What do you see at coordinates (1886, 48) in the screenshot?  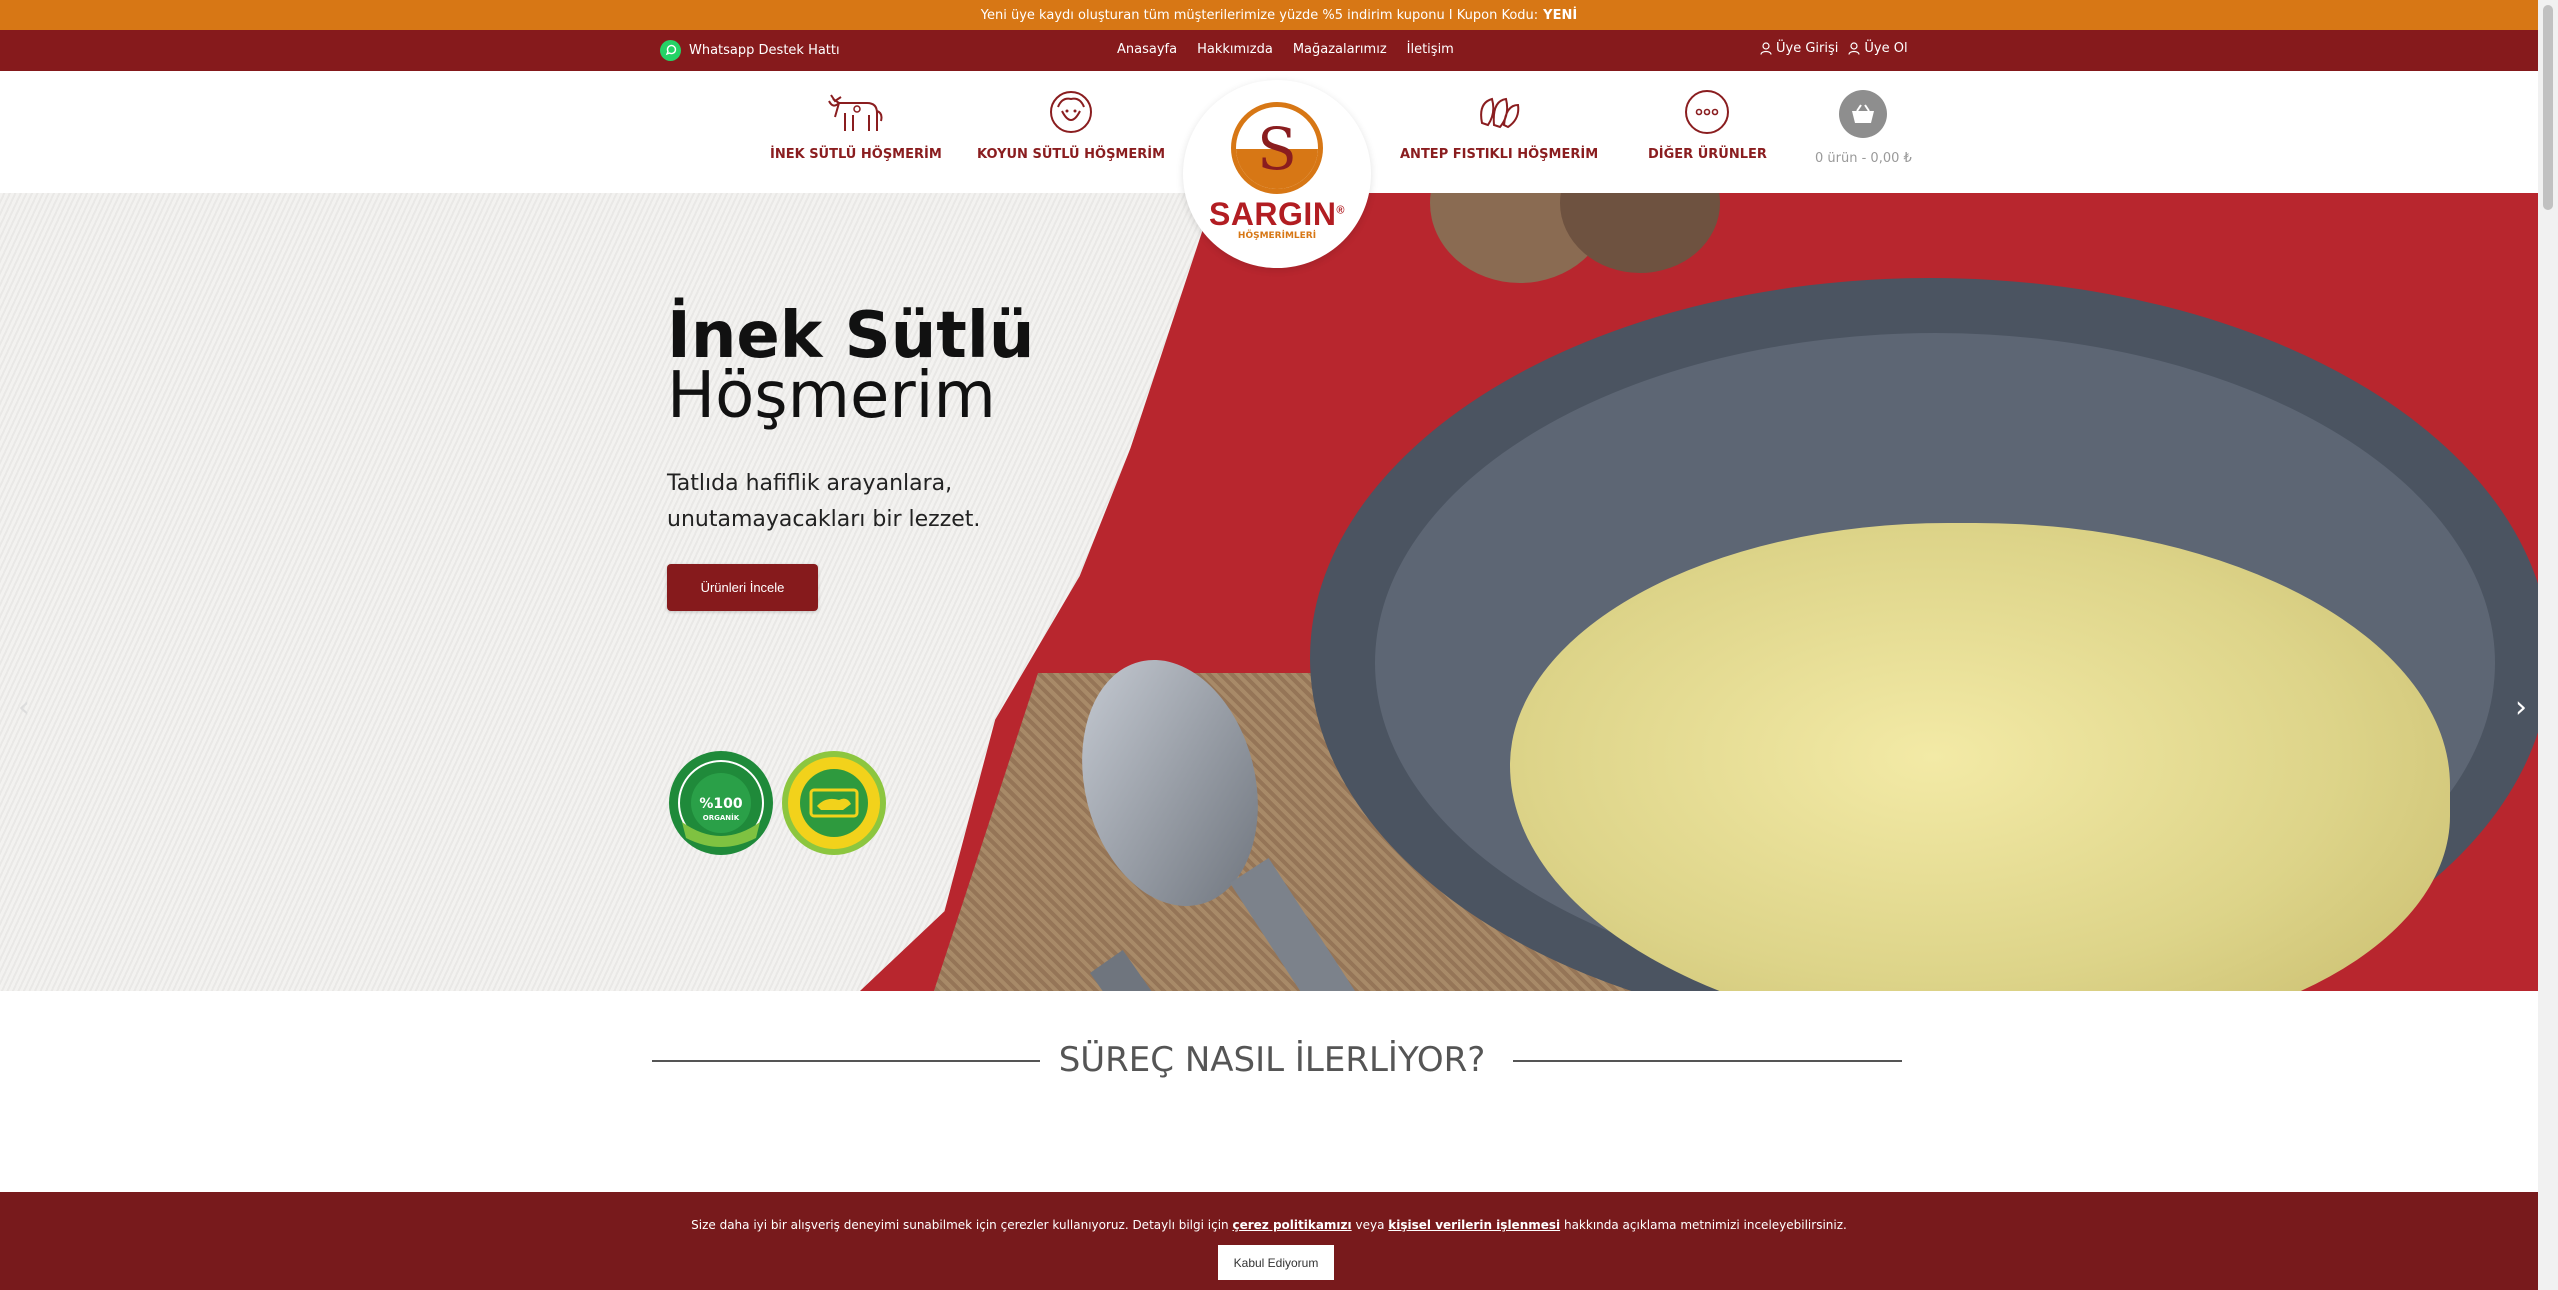 I see `register-label: Üye Ol` at bounding box center [1886, 48].